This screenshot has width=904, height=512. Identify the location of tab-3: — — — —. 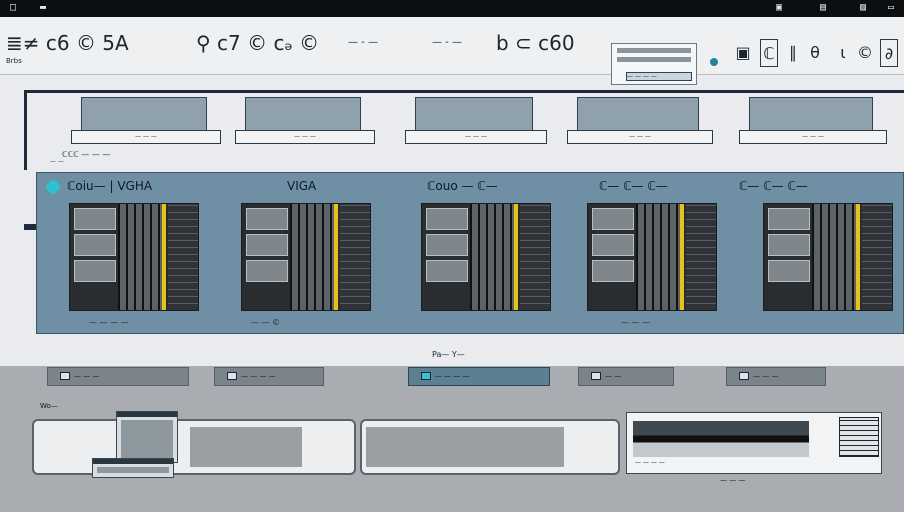
(479, 376).